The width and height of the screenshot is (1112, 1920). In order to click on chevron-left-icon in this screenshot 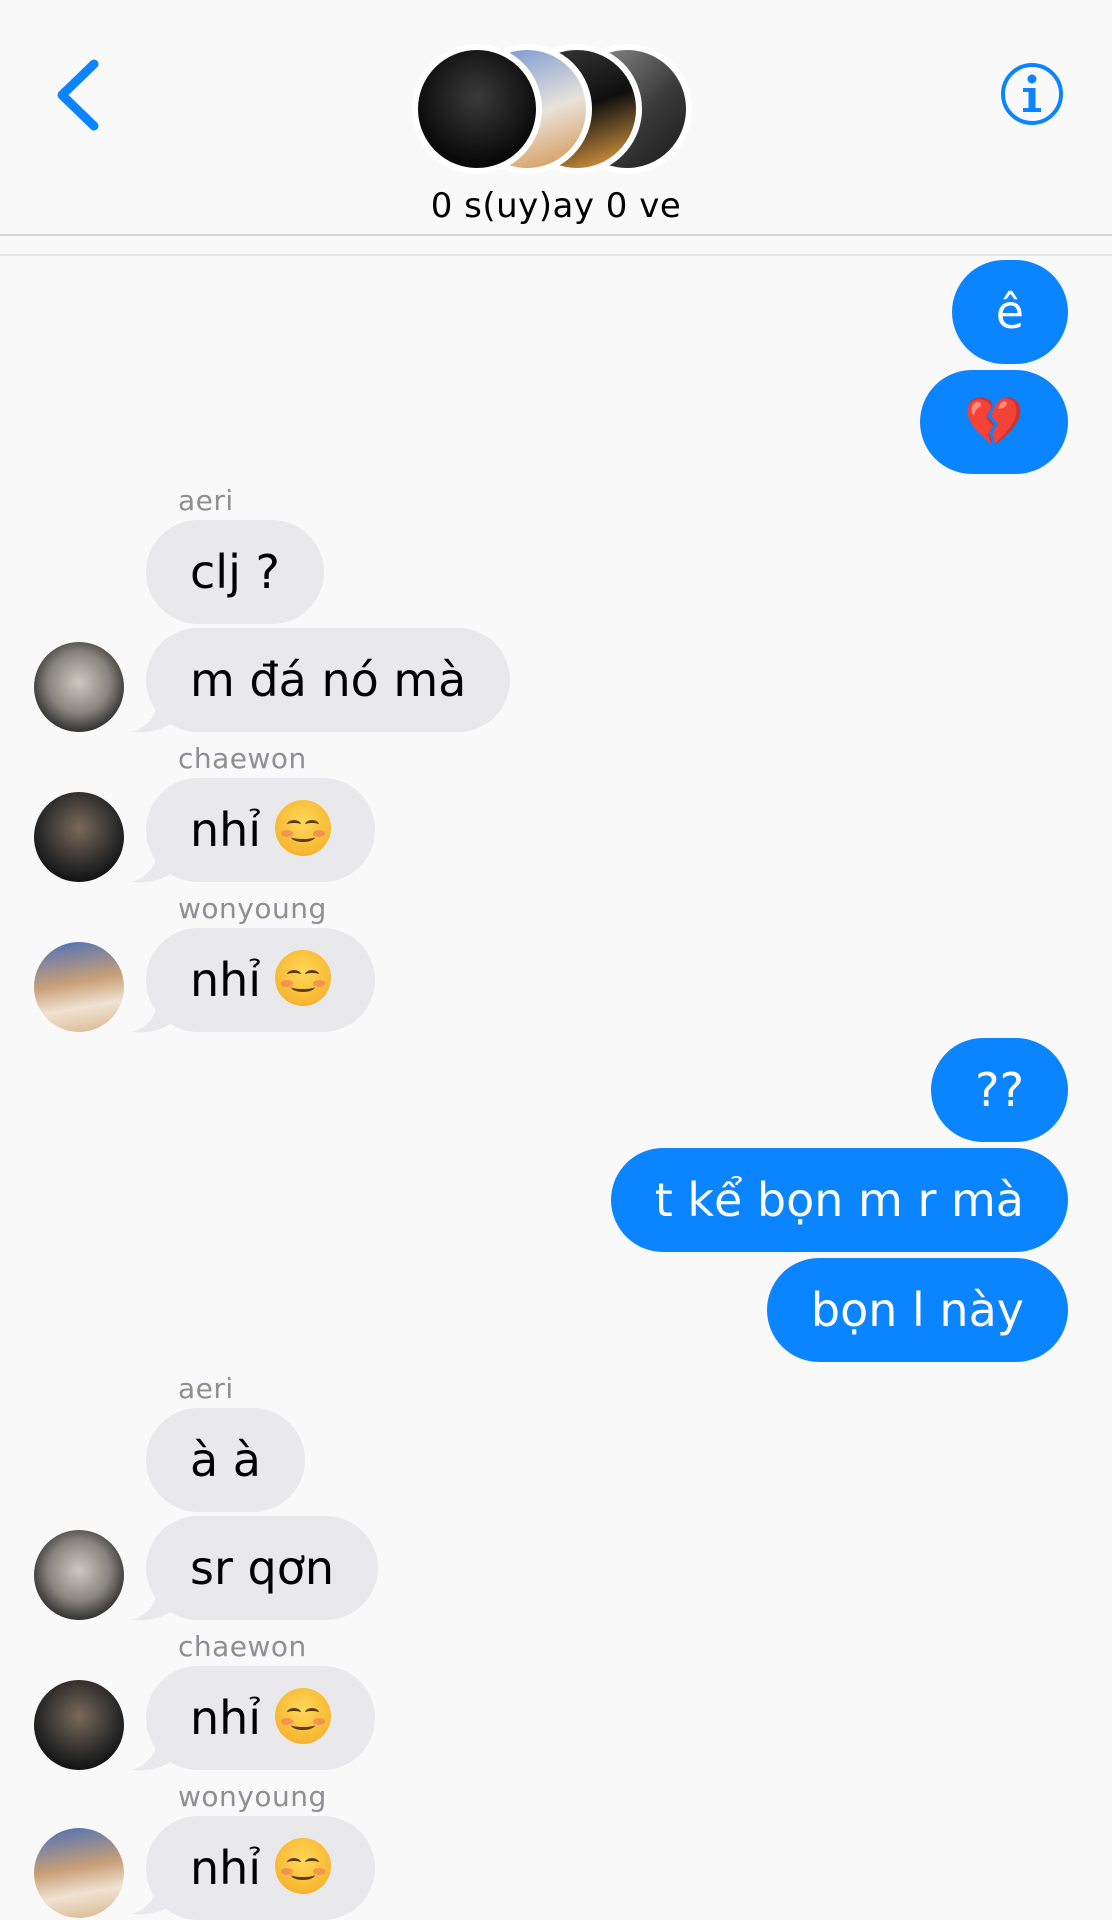, I will do `click(78, 95)`.